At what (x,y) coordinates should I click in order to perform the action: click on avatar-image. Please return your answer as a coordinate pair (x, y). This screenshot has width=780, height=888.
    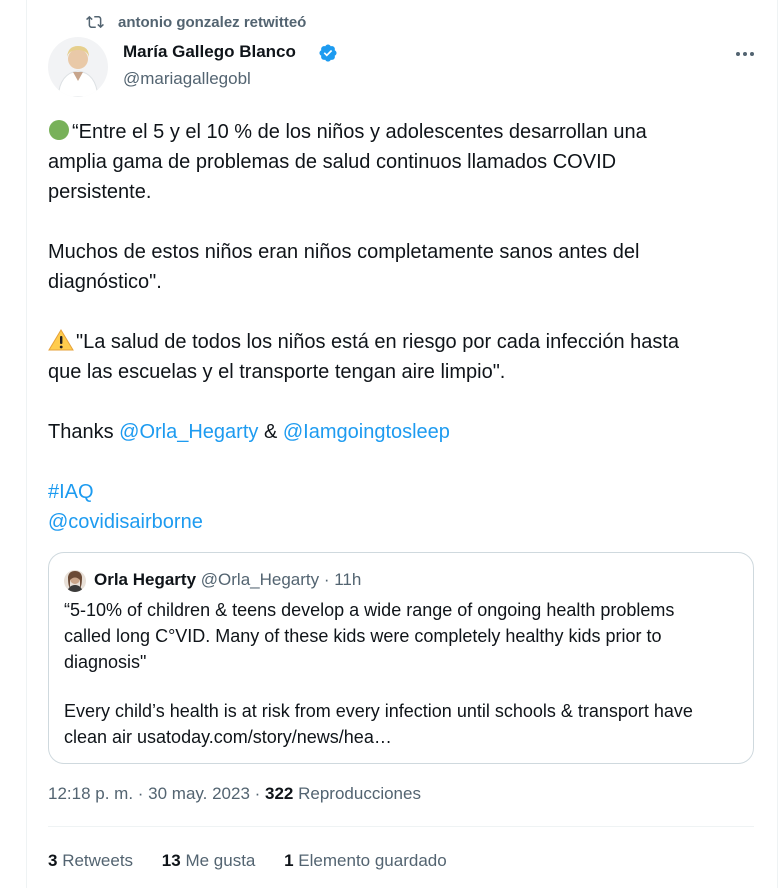
    Looking at the image, I should click on (78, 67).